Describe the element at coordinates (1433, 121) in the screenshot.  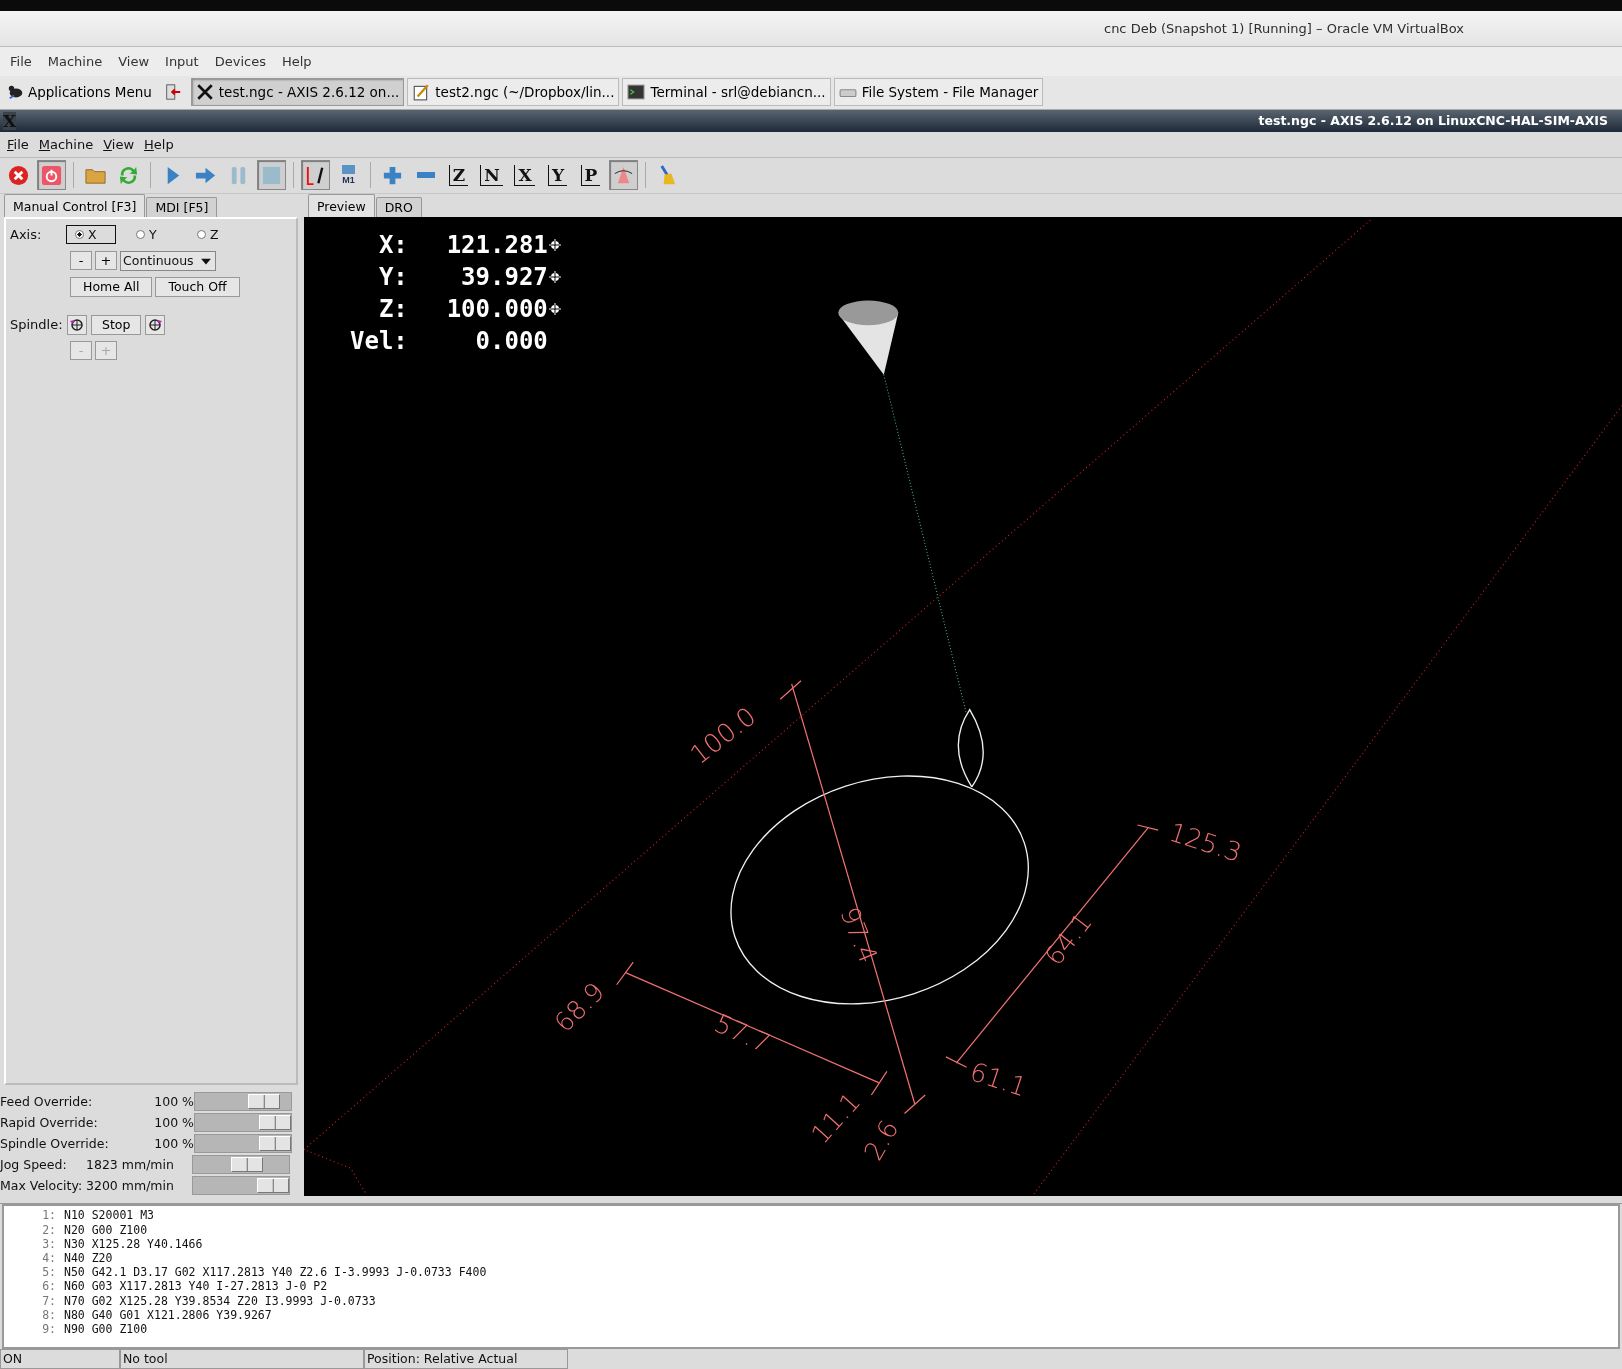
I see `window-title: test.ngc - AXIS 2.6.12 on LinuxCNC-HAL-SIM-AXIS` at that location.